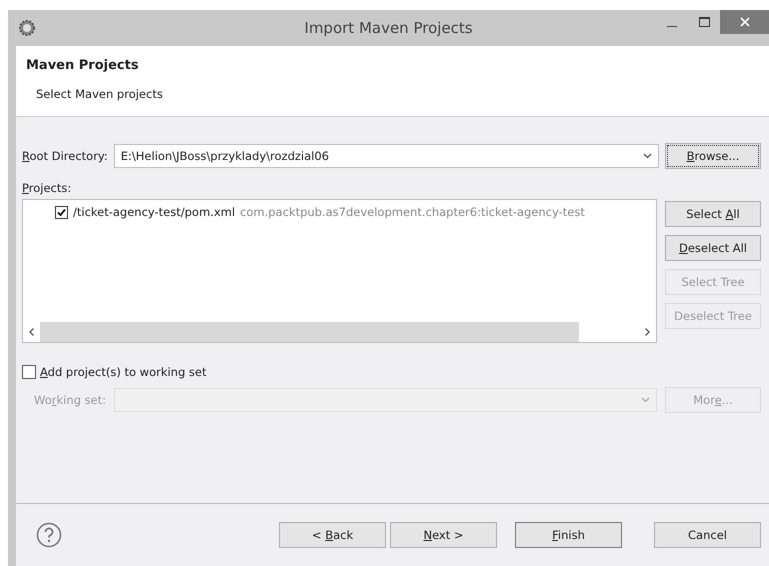 This screenshot has height=566, width=769. What do you see at coordinates (388, 28) in the screenshot?
I see `window-title: Import Maven Projects` at bounding box center [388, 28].